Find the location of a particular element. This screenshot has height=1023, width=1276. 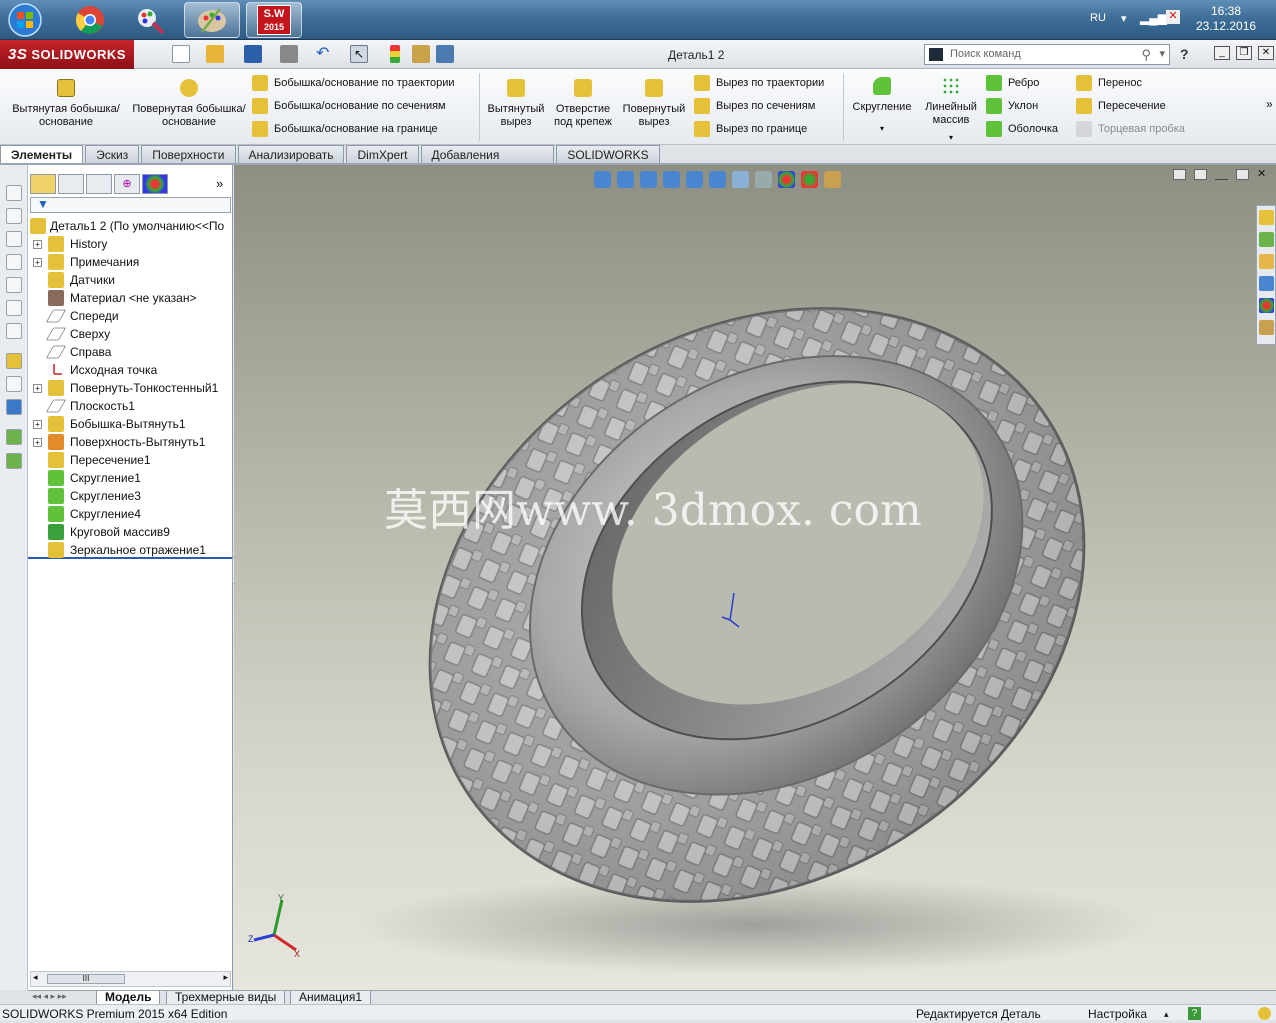

boundary-boss-button: Бобышка/основание на границе is located at coordinates (345, 129).